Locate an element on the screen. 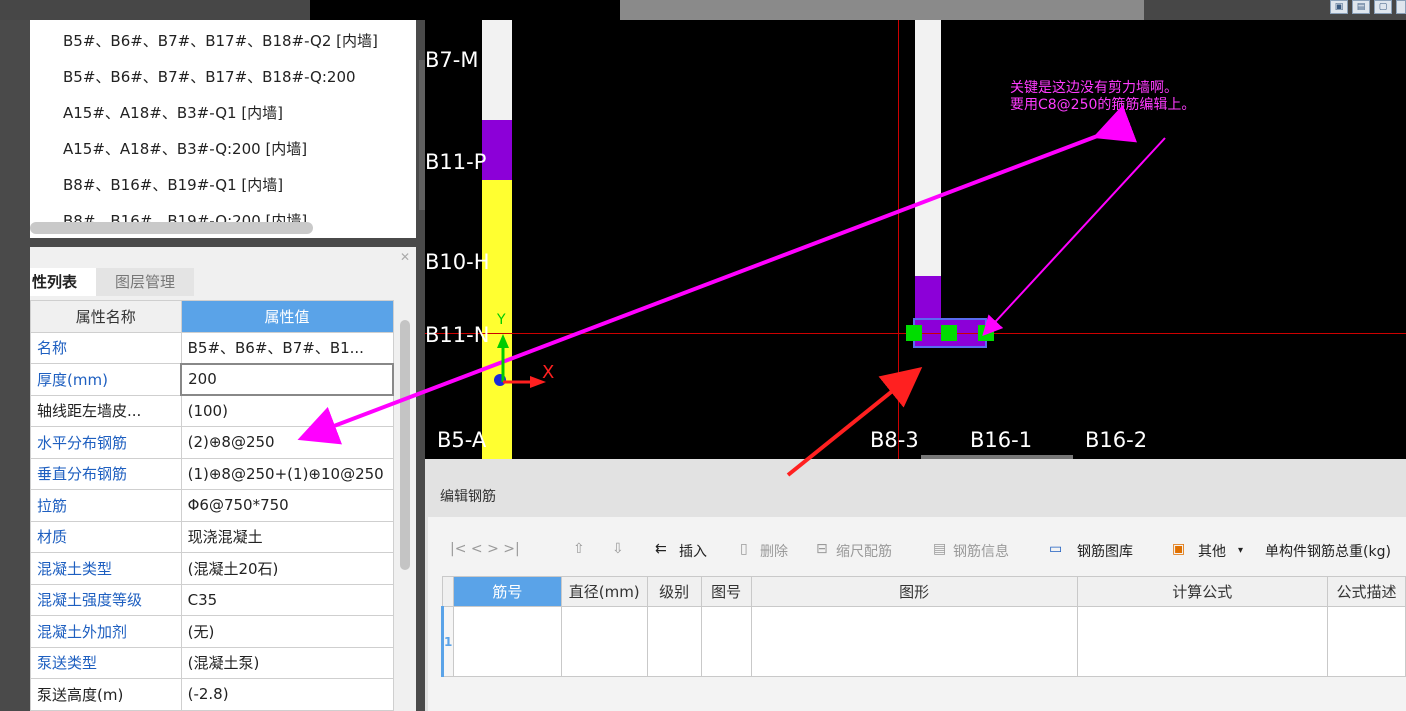 This screenshot has width=1406, height=711. top-bar-gray is located at coordinates (882, 10).